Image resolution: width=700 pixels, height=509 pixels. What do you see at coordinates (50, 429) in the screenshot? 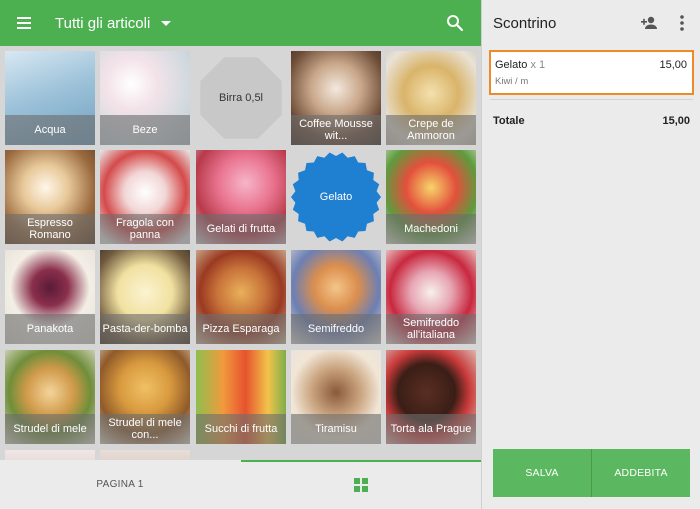
I see `product-label: Strudel di mele` at bounding box center [50, 429].